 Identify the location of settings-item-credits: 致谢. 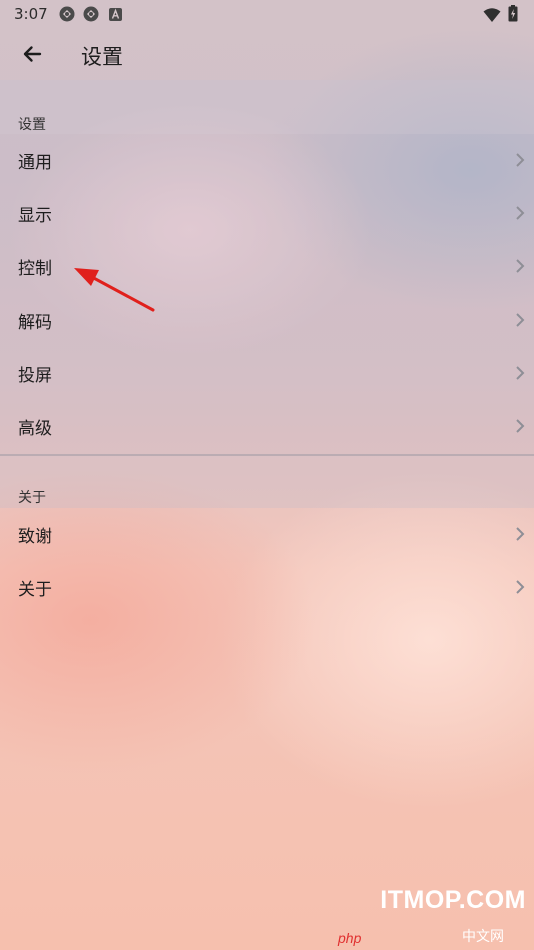
(267, 534).